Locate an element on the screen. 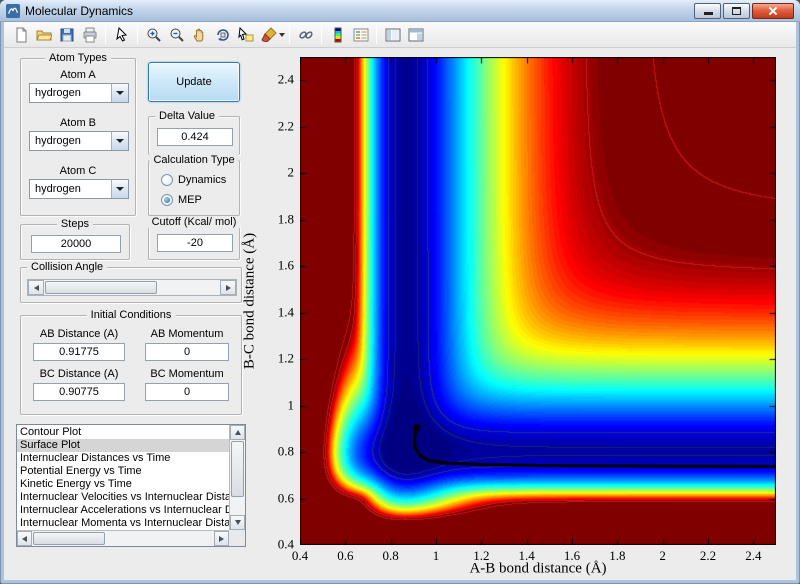 Image resolution: width=800 pixels, height=584 pixels. save-figure-button is located at coordinates (66, 35).